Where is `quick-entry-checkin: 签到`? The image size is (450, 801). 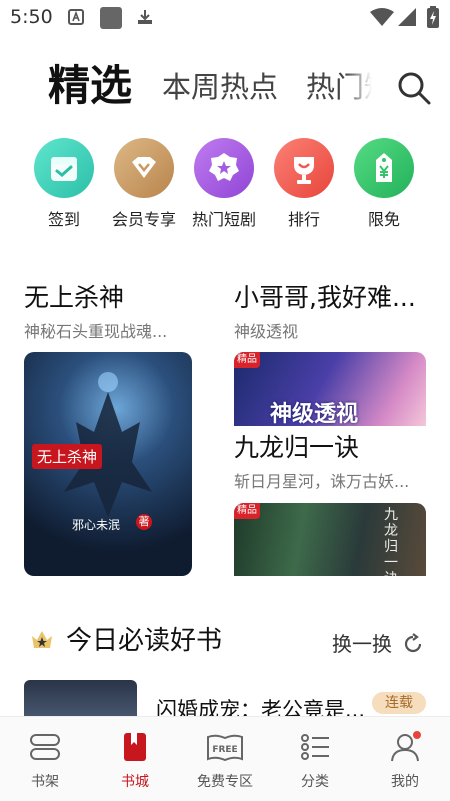
quick-entry-checkin: 签到 is located at coordinates (64, 184).